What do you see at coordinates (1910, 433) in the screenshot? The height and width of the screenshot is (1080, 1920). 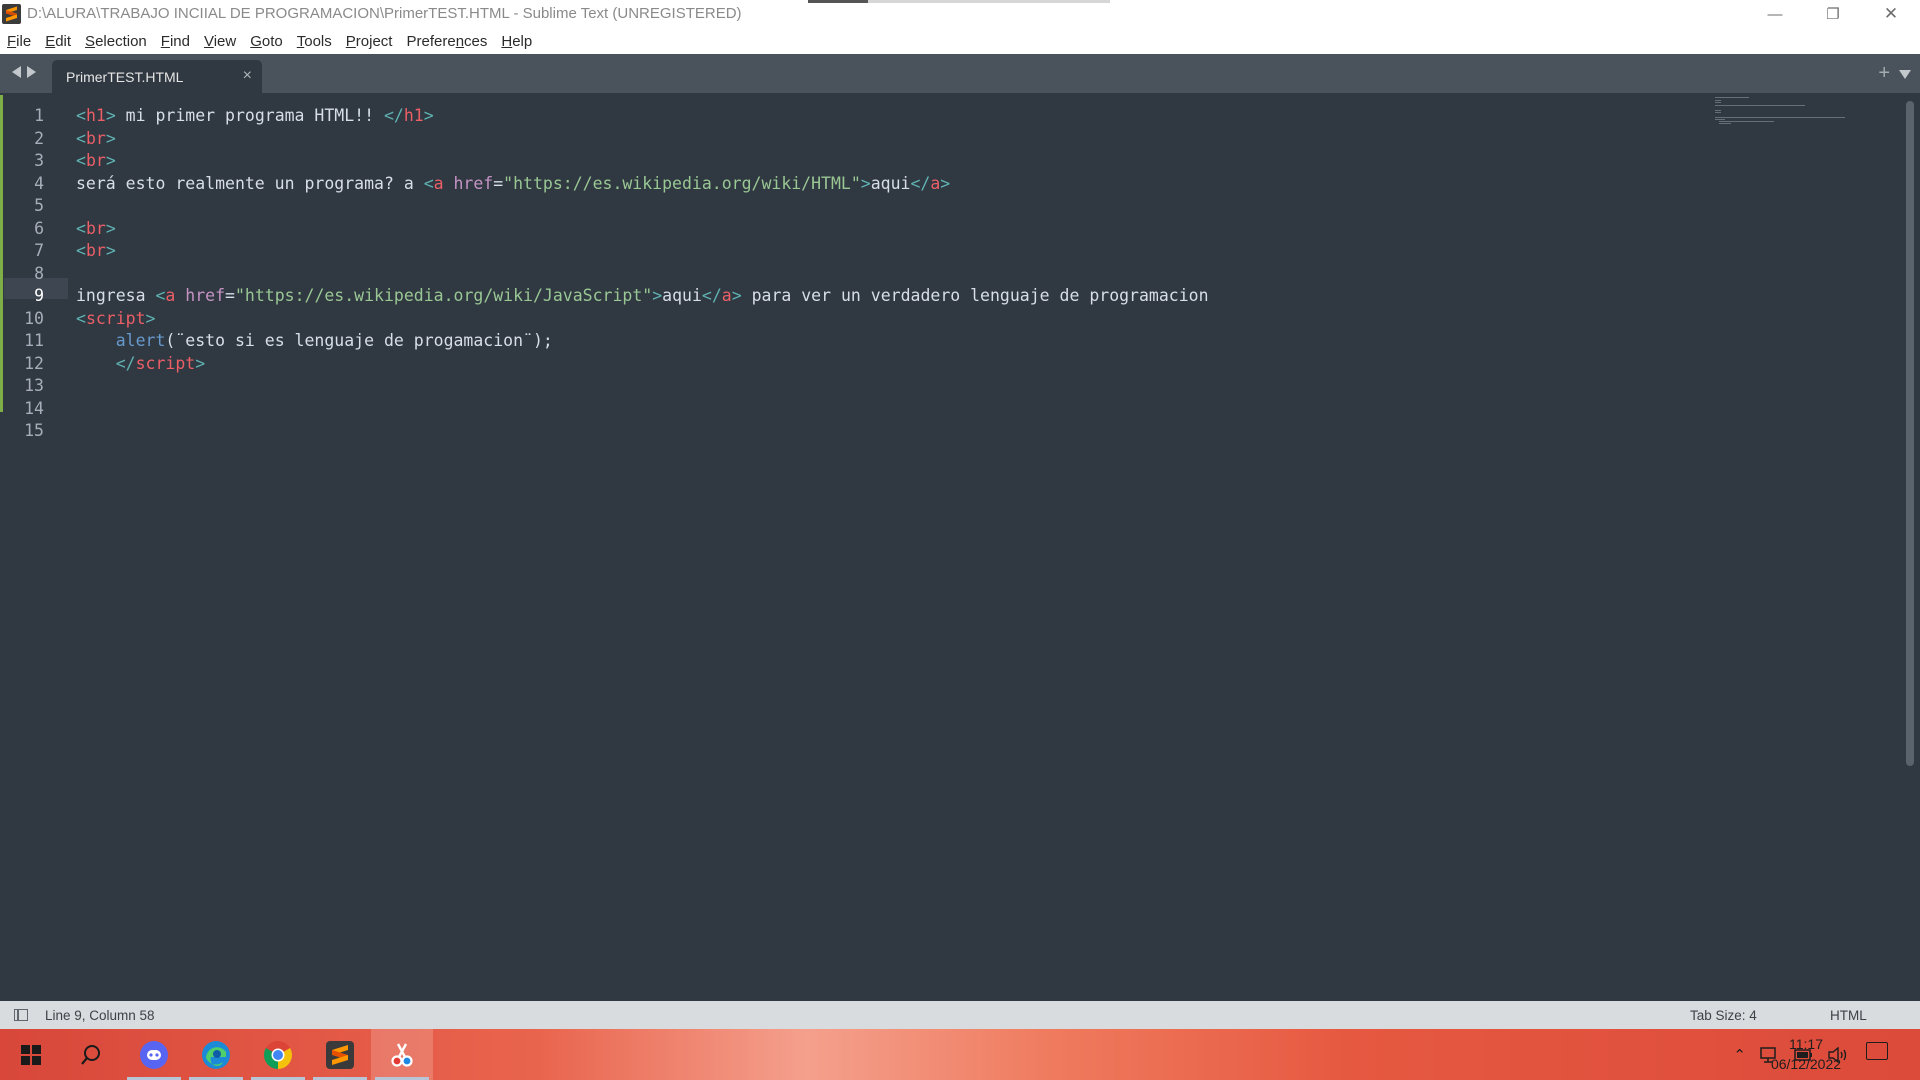 I see `vertical-scrollbar` at bounding box center [1910, 433].